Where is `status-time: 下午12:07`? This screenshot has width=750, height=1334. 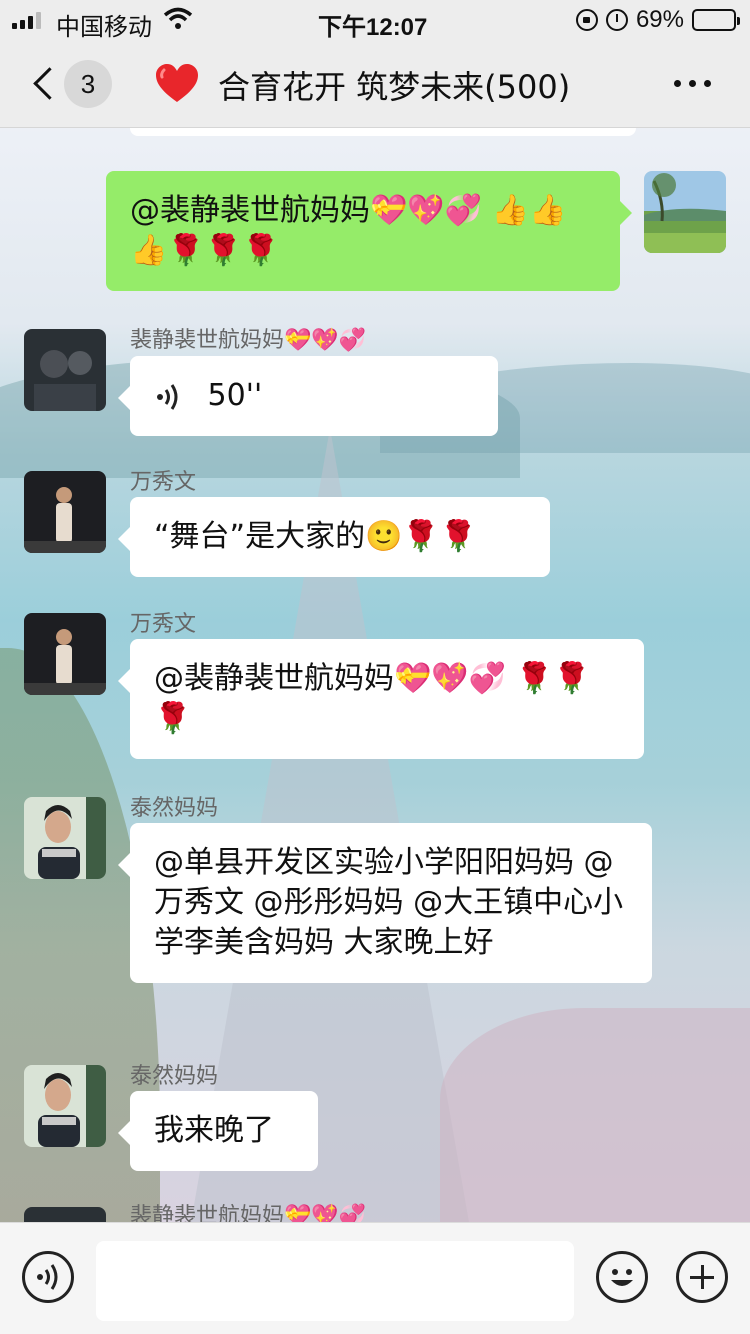
status-time: 下午12:07 is located at coordinates (373, 27).